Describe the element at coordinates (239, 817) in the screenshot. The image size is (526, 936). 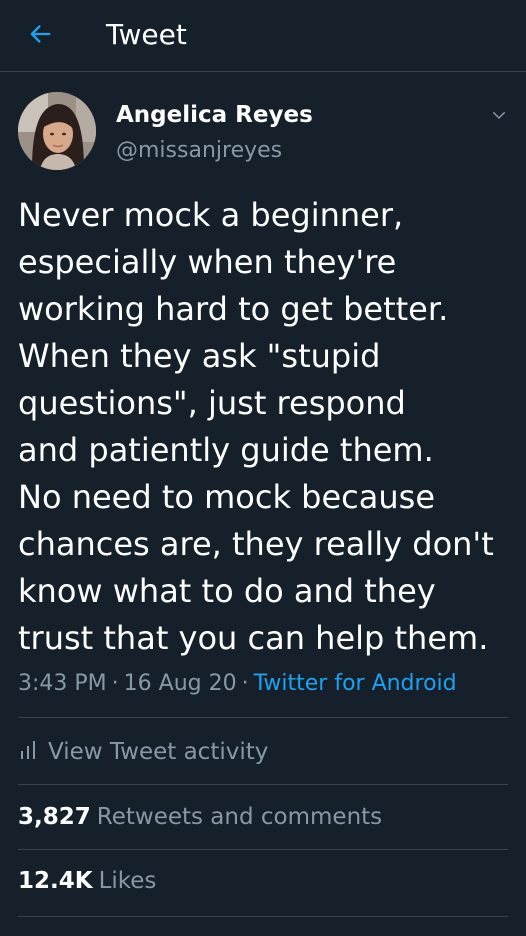
I see `retweets-label: Retweets and comments` at that location.